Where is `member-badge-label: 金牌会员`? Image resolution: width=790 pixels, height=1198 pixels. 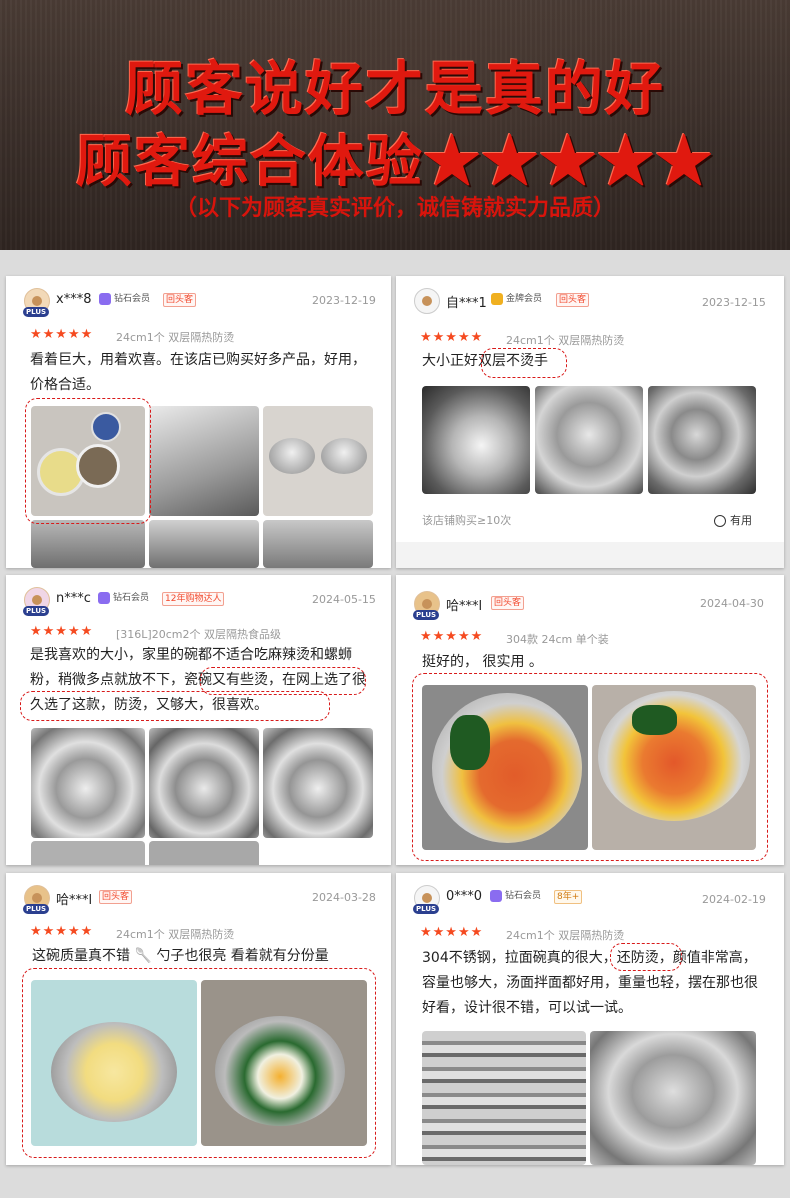
member-badge-label: 金牌会员 is located at coordinates (524, 299).